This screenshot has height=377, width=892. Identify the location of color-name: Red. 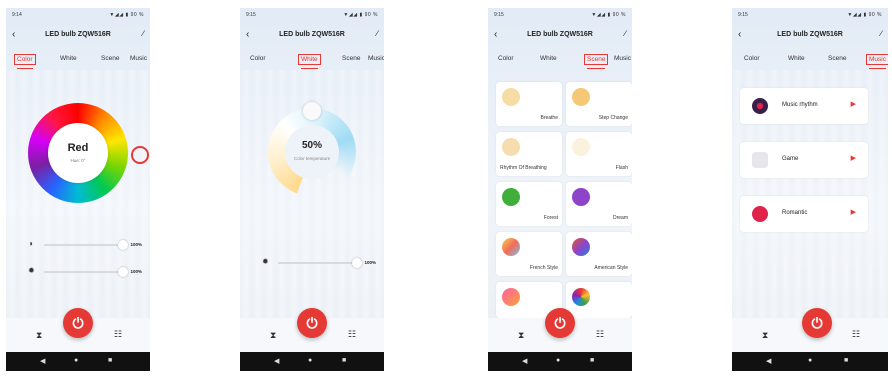
(78, 148).